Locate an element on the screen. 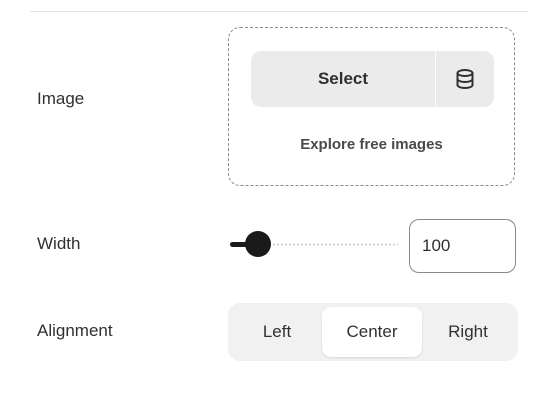  width-label: Width is located at coordinates (59, 243).